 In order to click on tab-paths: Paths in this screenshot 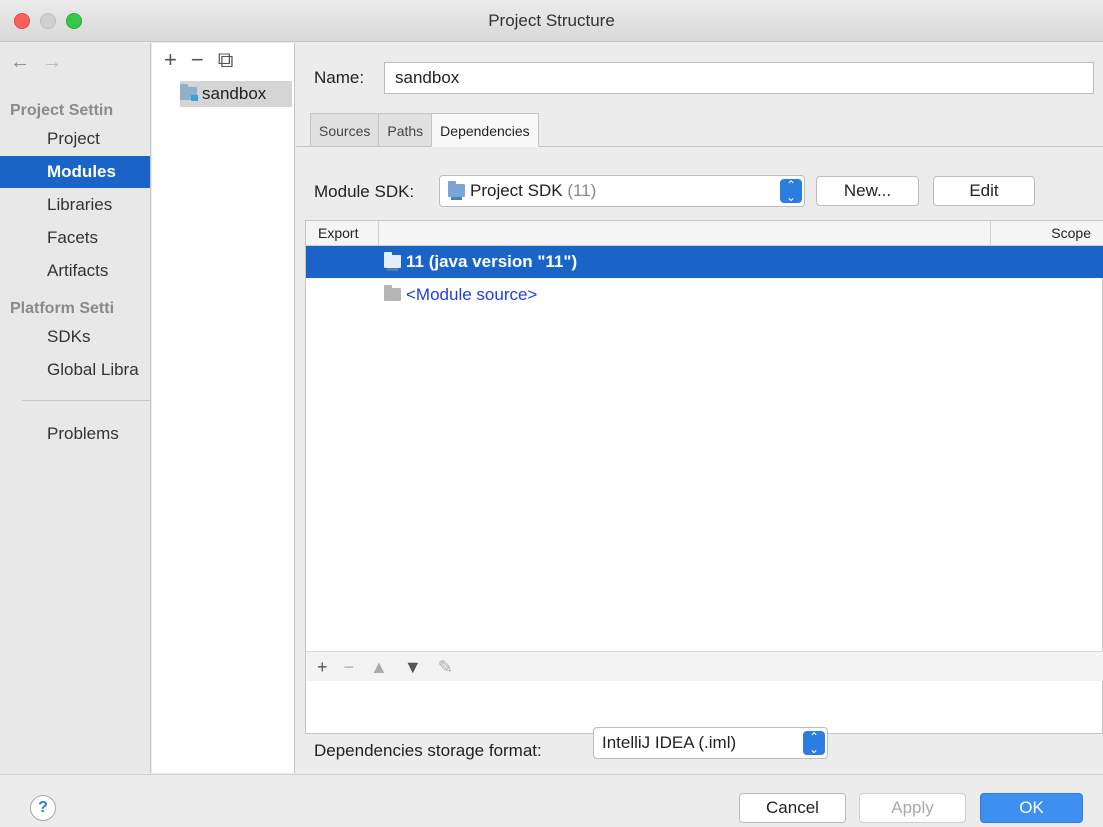, I will do `click(405, 130)`.